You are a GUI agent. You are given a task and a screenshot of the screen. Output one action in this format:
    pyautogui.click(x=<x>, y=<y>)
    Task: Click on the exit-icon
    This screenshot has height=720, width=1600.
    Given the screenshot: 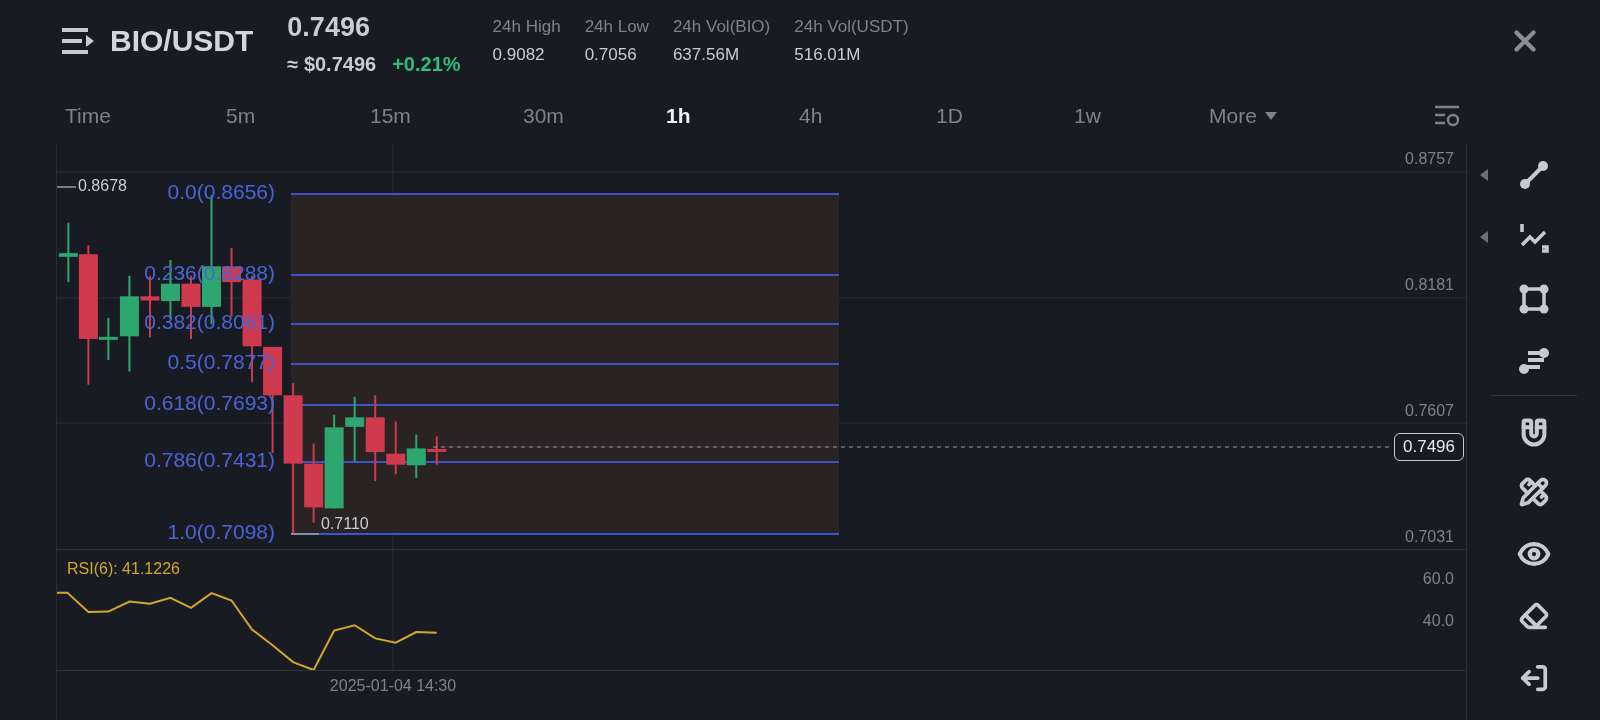 What is the action you would take?
    pyautogui.click(x=1533, y=678)
    